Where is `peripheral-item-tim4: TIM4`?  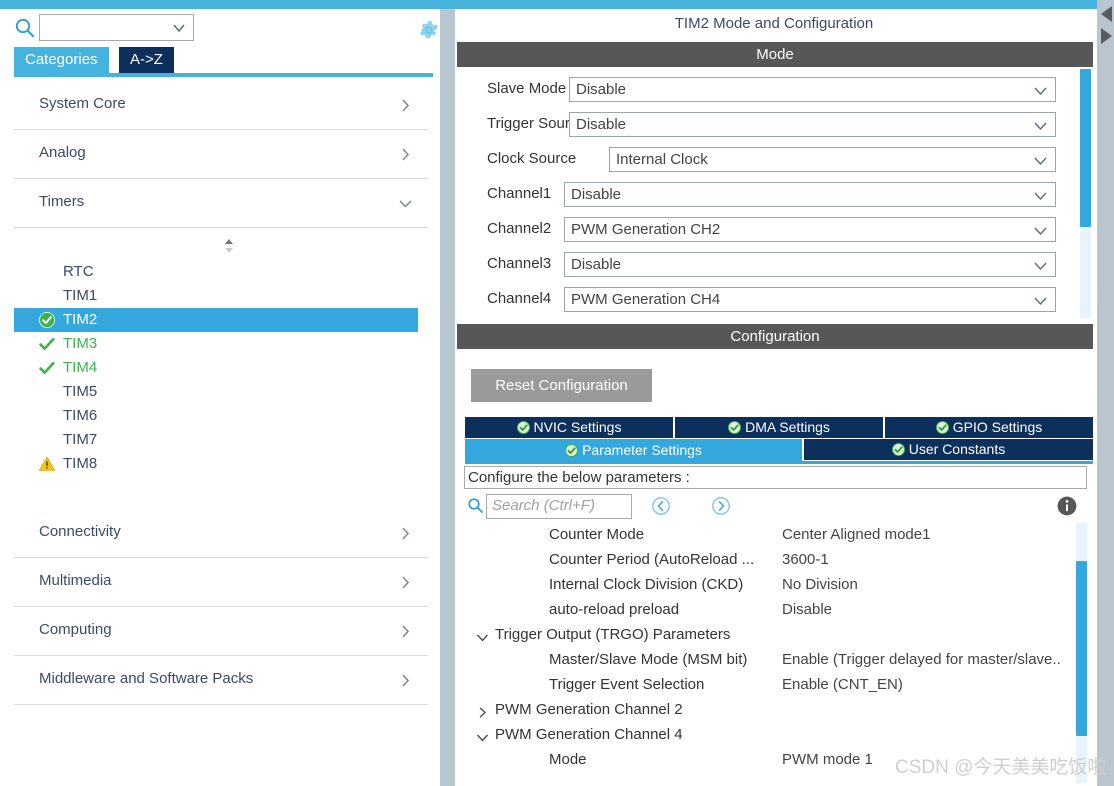 peripheral-item-tim4: TIM4 is located at coordinates (216, 368).